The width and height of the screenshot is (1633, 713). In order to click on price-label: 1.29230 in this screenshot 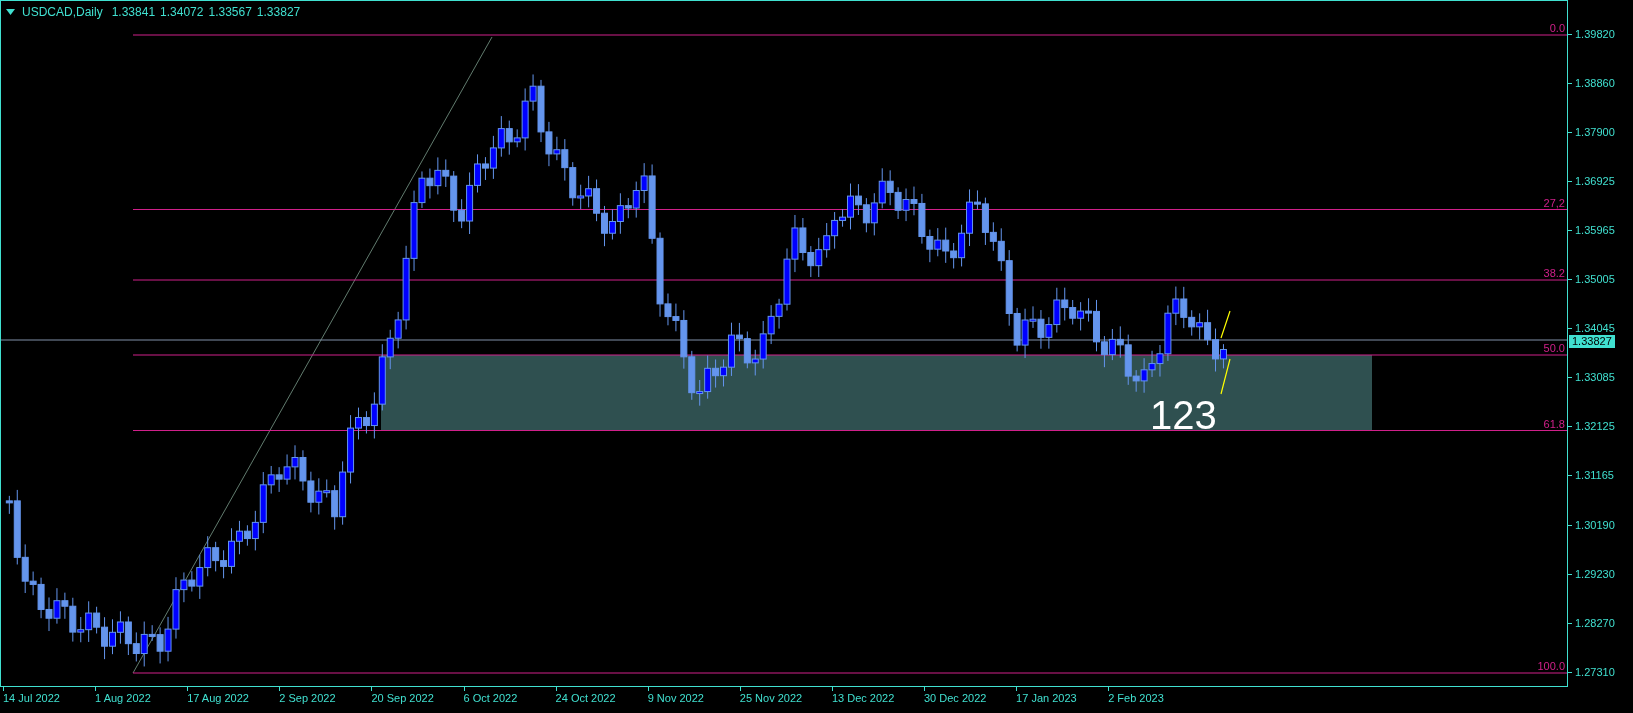, I will do `click(1595, 573)`.